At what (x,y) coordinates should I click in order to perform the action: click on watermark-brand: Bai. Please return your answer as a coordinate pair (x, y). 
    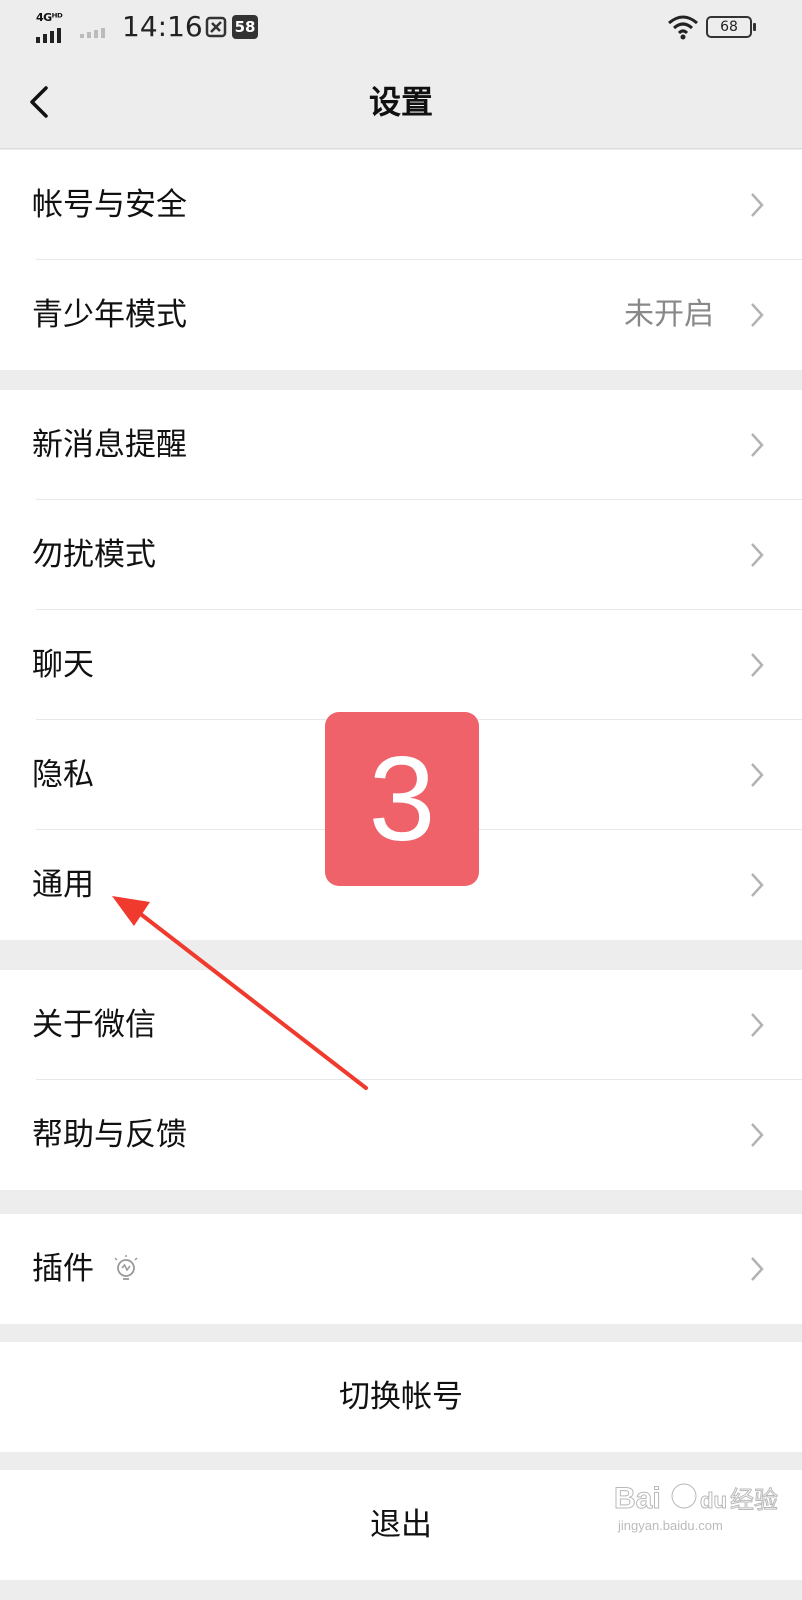
    Looking at the image, I should click on (637, 1498).